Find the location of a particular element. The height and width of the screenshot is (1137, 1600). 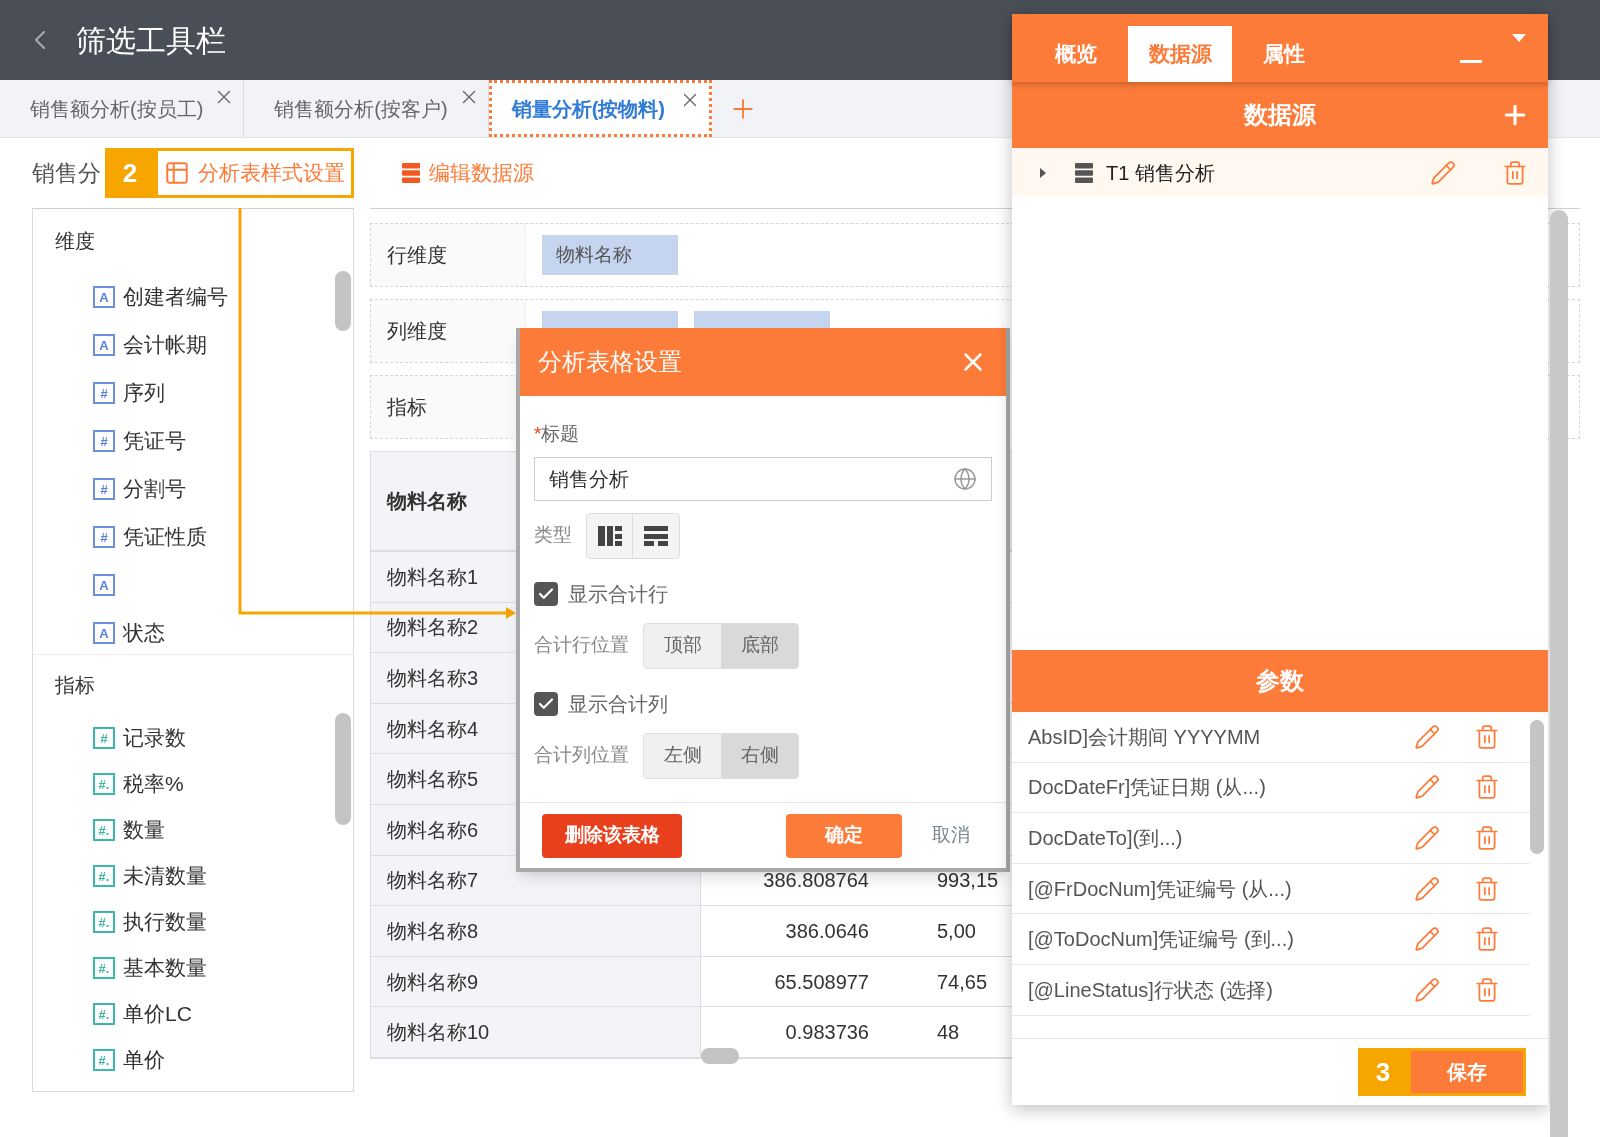

parameter-row: DocDateTo](到...) is located at coordinates (1271, 838).